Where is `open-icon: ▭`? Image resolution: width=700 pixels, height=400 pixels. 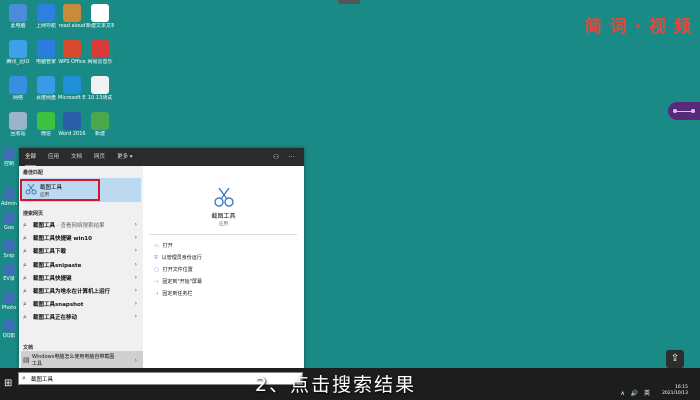 open-icon: ▭ is located at coordinates (156, 246).